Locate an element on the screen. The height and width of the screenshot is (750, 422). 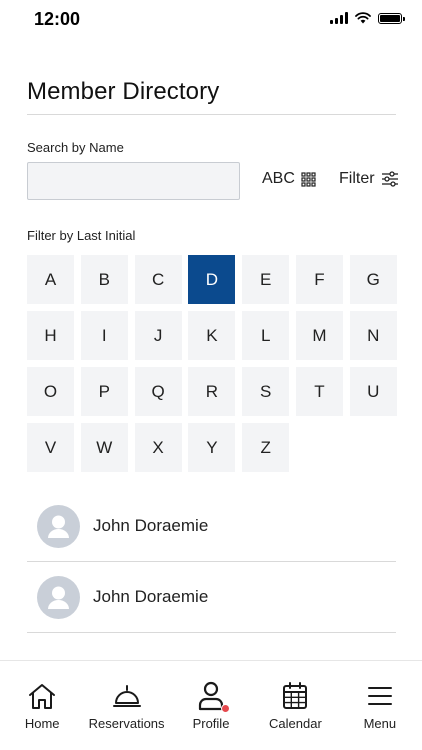
initial-filter-label: Filter by Last Initial is located at coordinates (81, 235).